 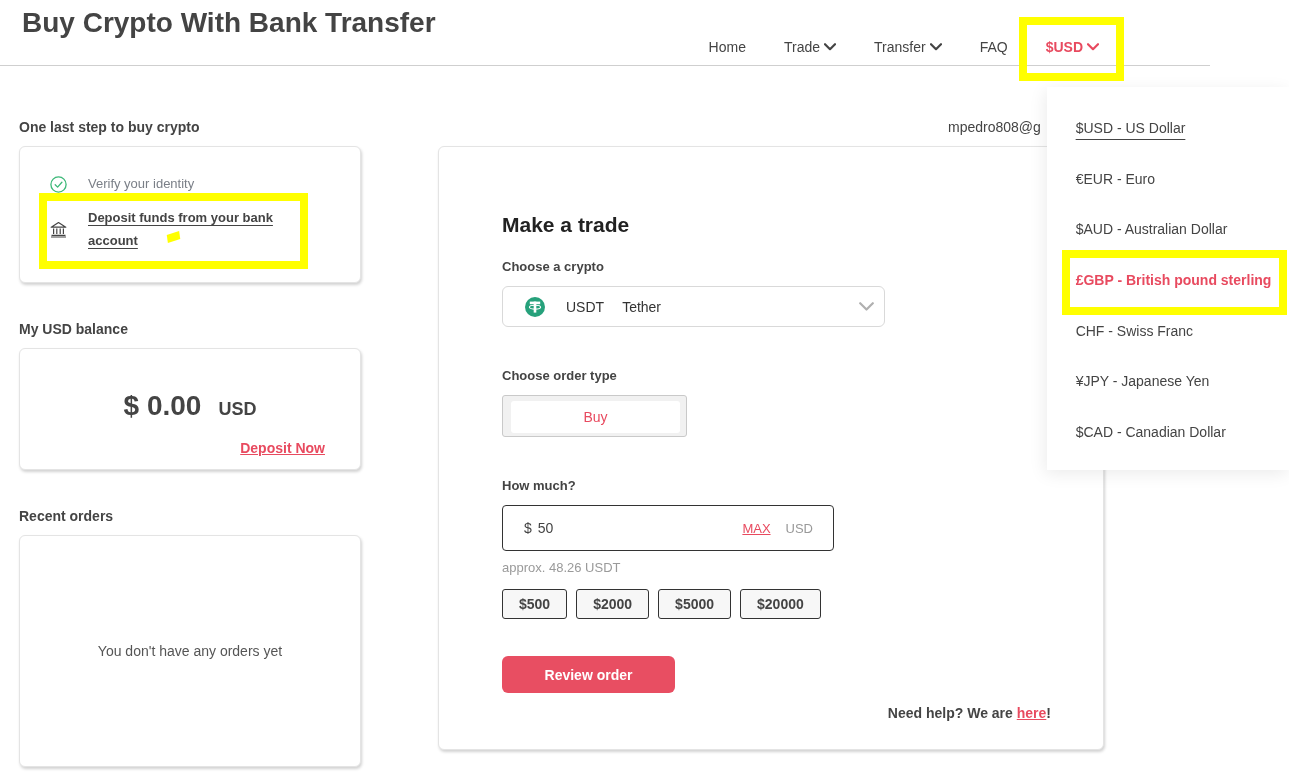 What do you see at coordinates (1115, 178) in the screenshot?
I see `menu-item: €EUR - Euro` at bounding box center [1115, 178].